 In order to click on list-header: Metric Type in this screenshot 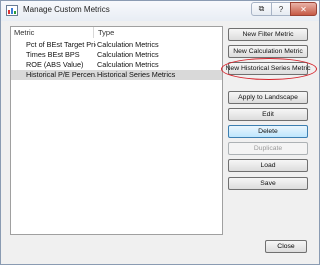, I will do `click(116, 32)`.